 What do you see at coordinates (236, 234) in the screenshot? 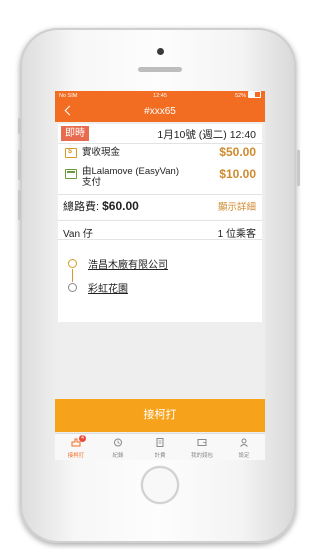
I see `passenger-count: 1 位乘客` at bounding box center [236, 234].